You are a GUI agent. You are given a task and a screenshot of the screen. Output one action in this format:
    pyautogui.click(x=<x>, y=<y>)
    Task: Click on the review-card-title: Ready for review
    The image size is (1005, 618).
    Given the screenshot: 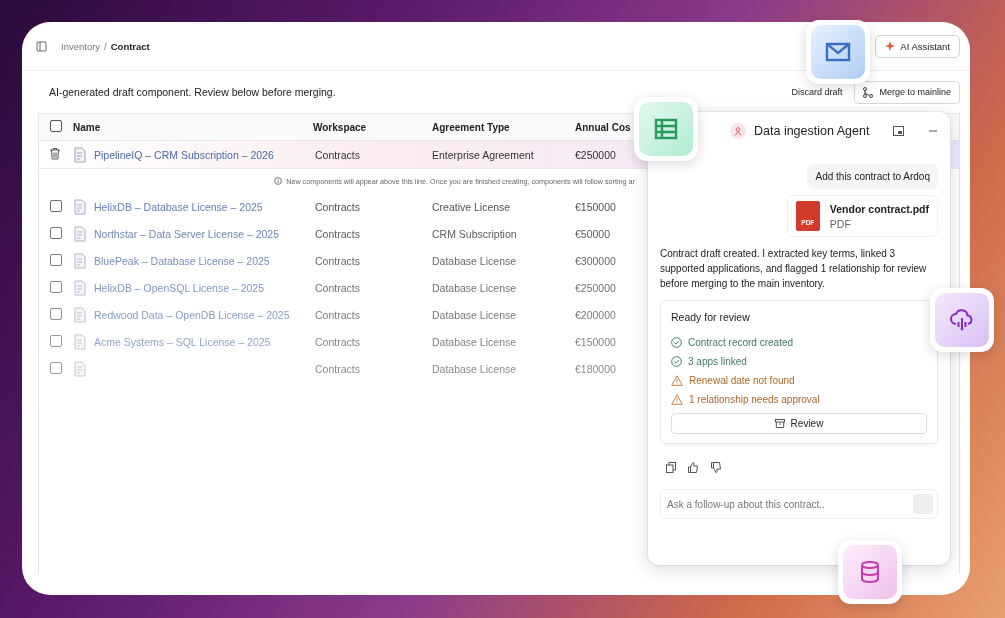 What is the action you would take?
    pyautogui.click(x=711, y=317)
    